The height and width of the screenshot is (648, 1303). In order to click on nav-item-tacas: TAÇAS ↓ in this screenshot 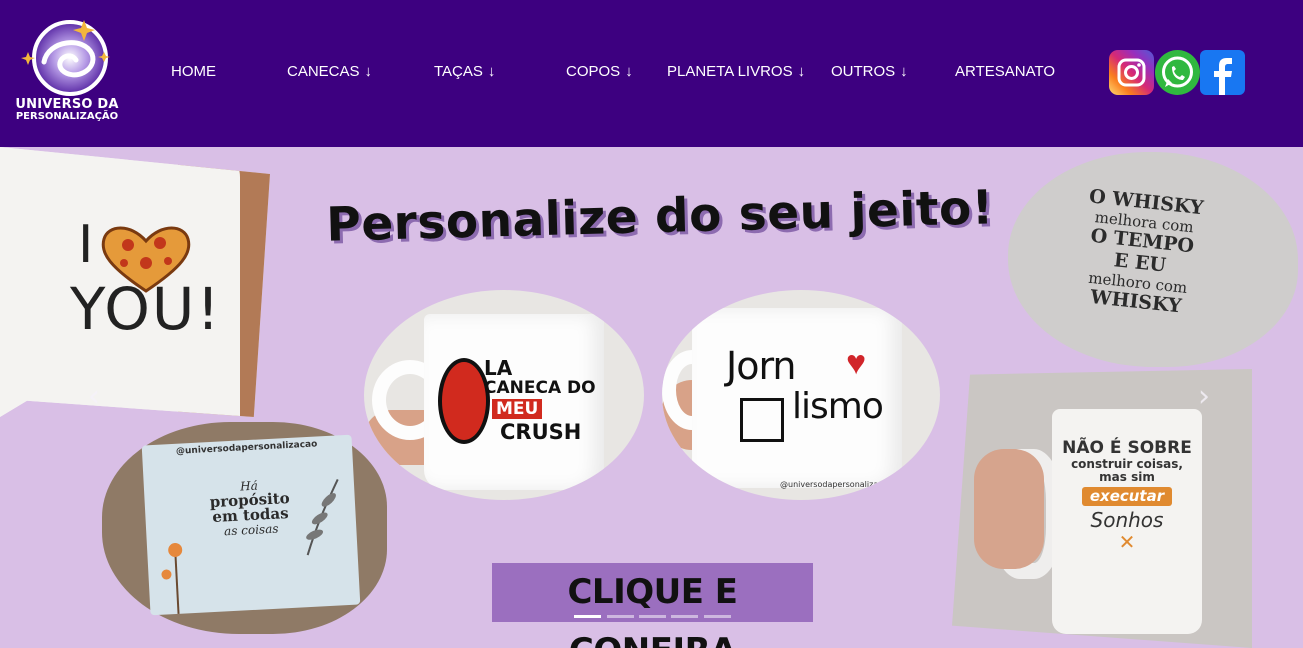, I will do `click(464, 72)`.